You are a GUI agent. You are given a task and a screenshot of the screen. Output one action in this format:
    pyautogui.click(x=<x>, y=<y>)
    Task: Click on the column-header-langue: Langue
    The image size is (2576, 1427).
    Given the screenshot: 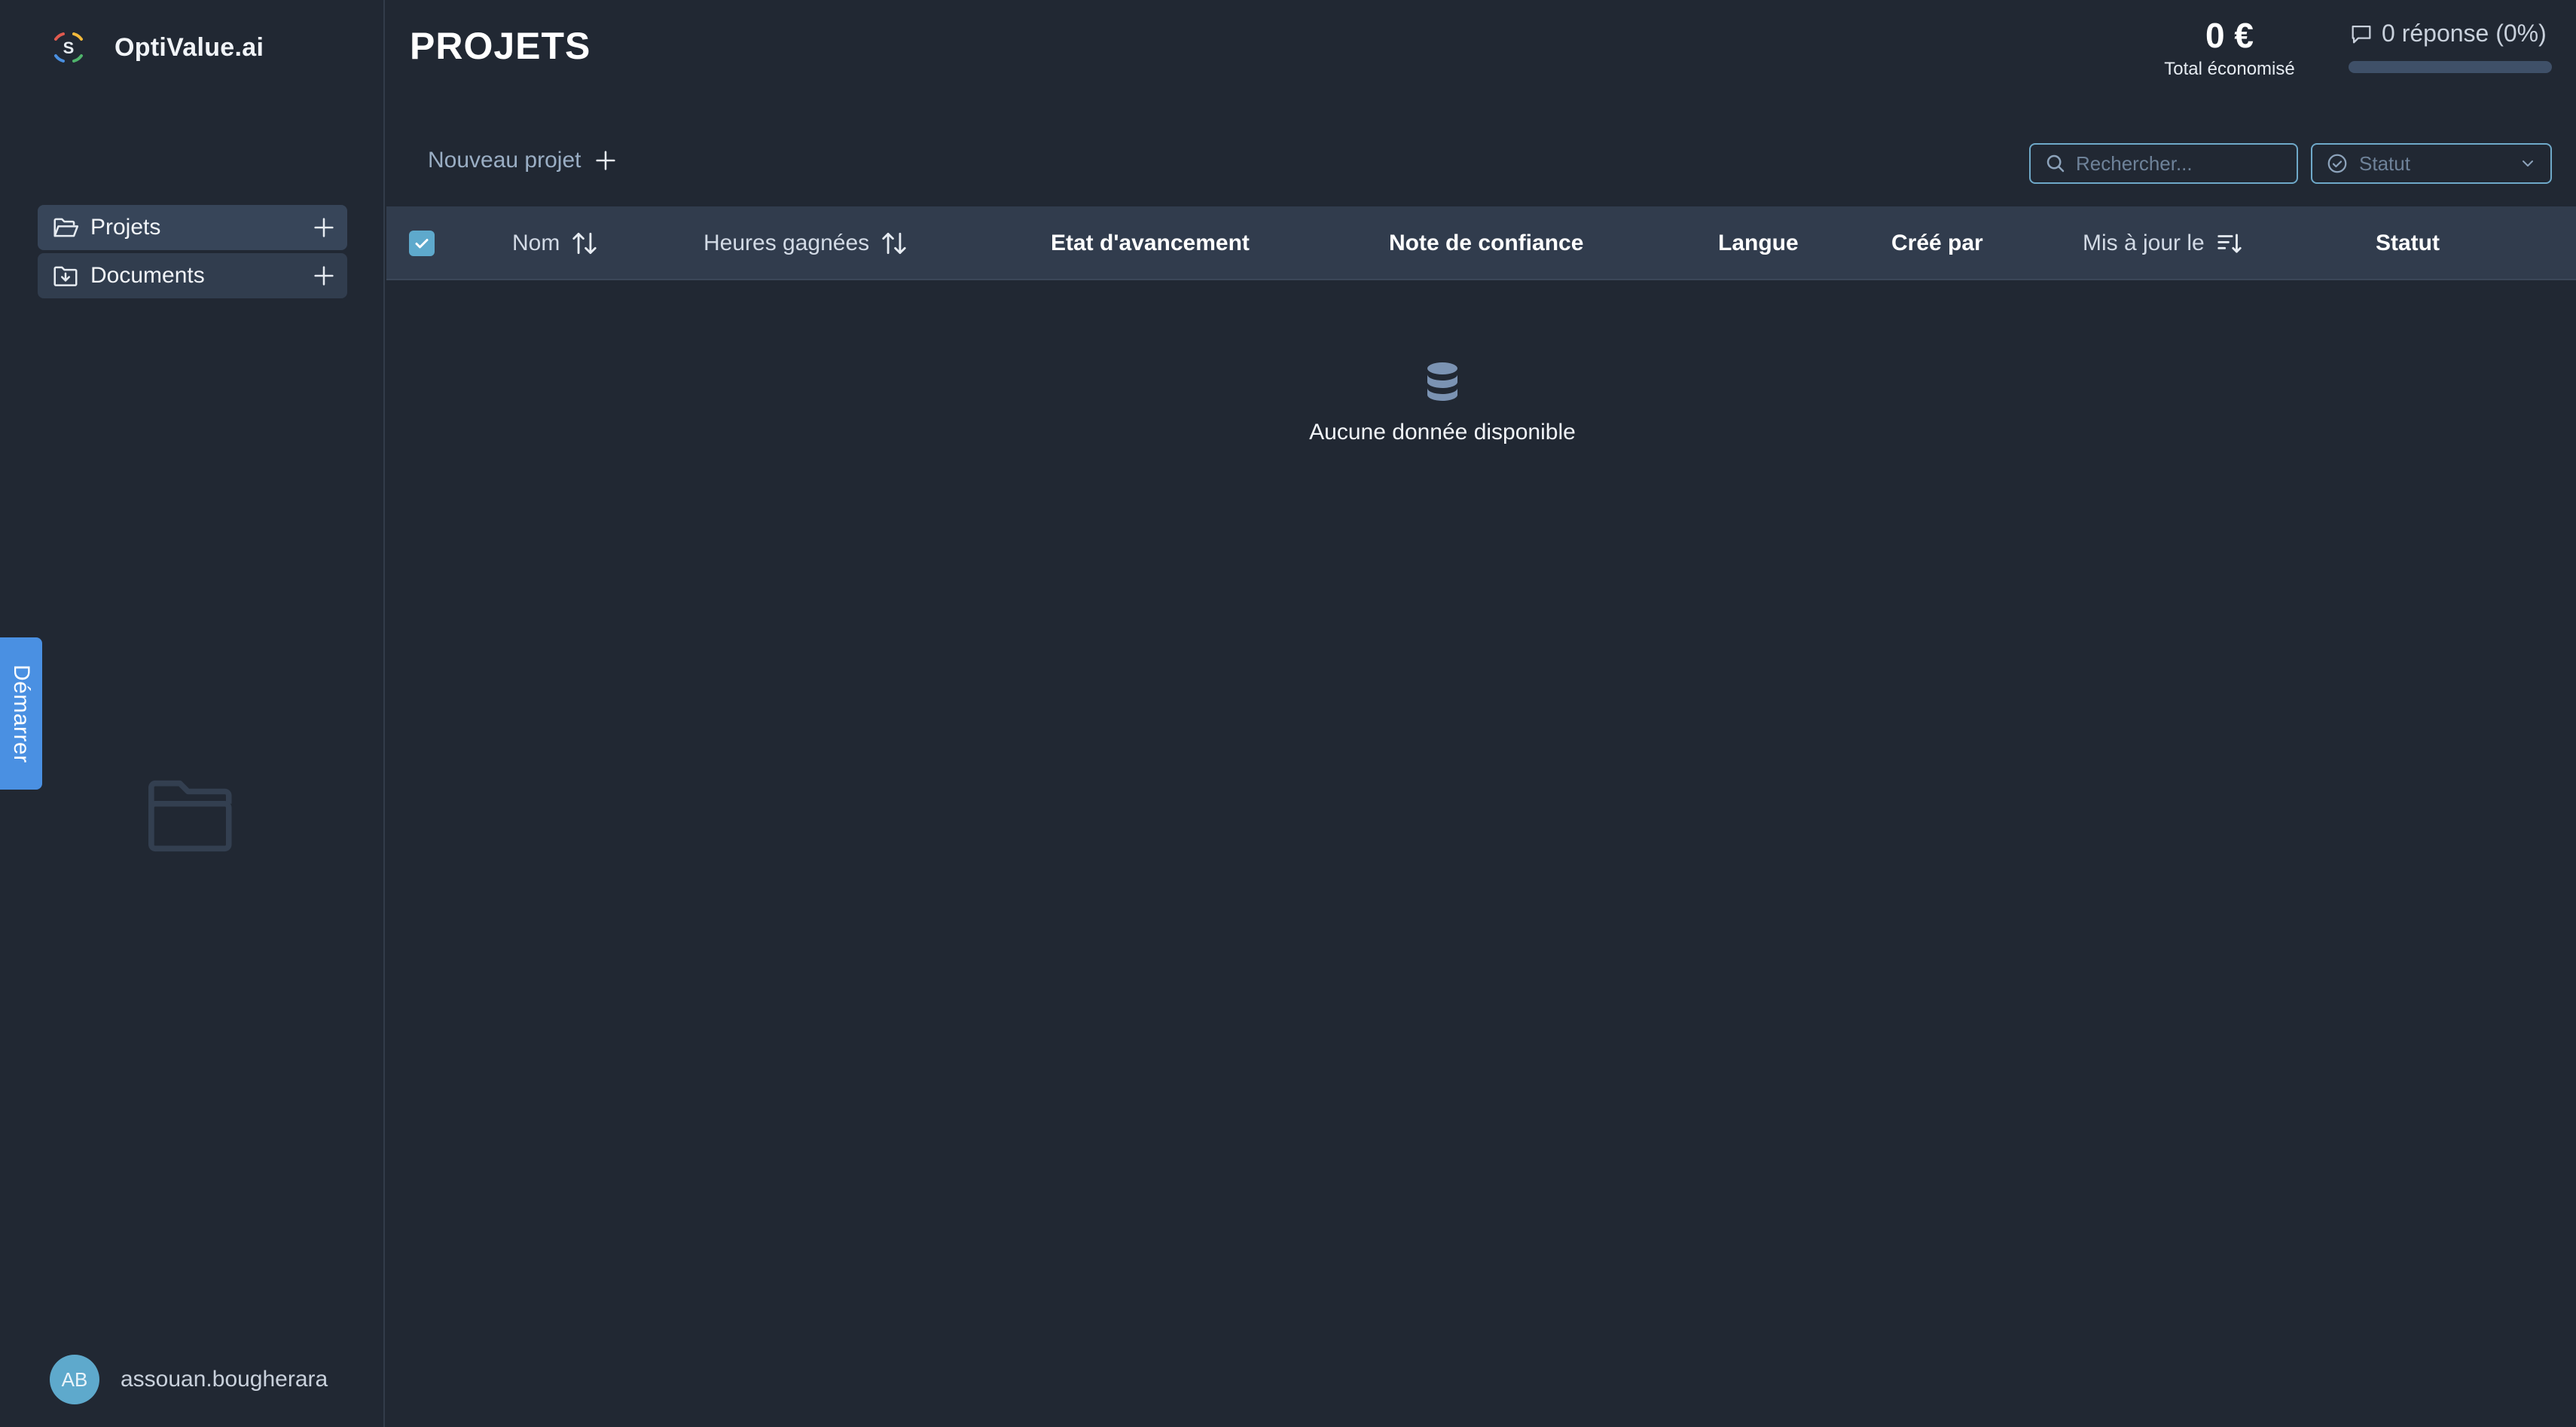 What is the action you would take?
    pyautogui.click(x=1759, y=243)
    